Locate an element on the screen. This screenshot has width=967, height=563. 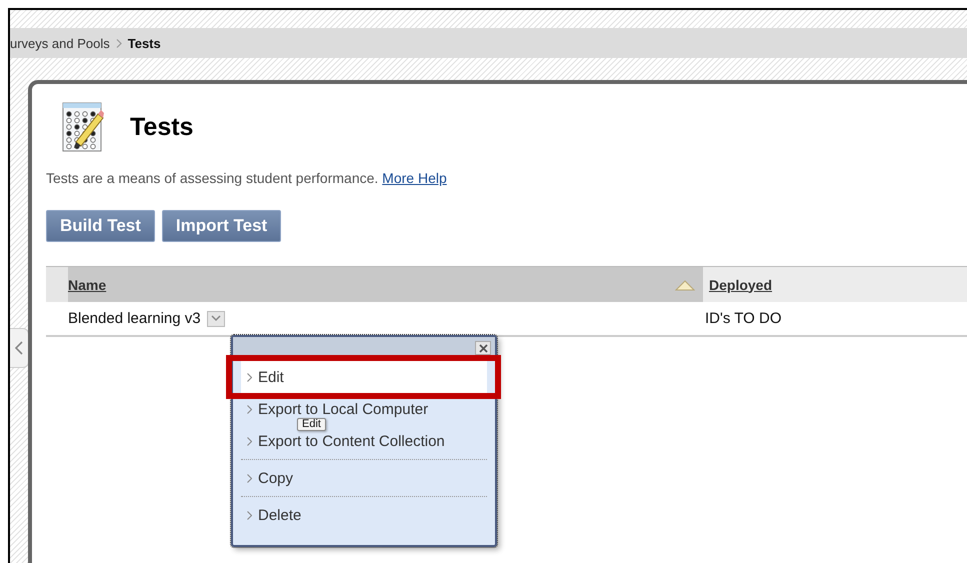
page-title: Tests is located at coordinates (162, 127).